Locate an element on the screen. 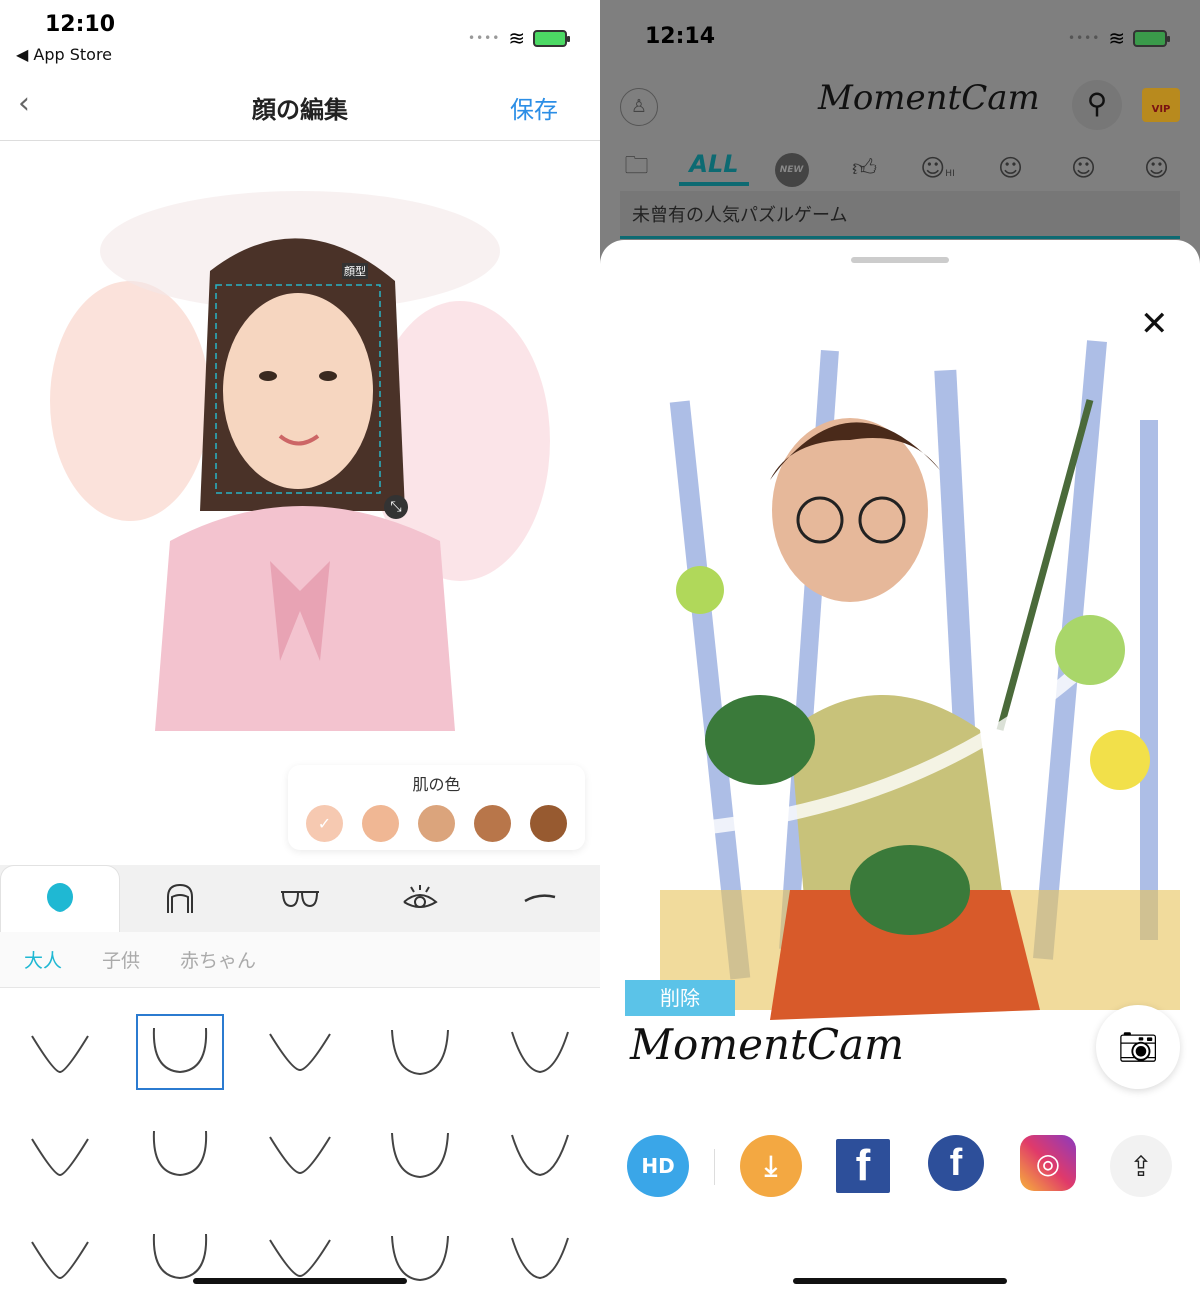 The image size is (1200, 1298). tab-all: ALL is located at coordinates (714, 168).